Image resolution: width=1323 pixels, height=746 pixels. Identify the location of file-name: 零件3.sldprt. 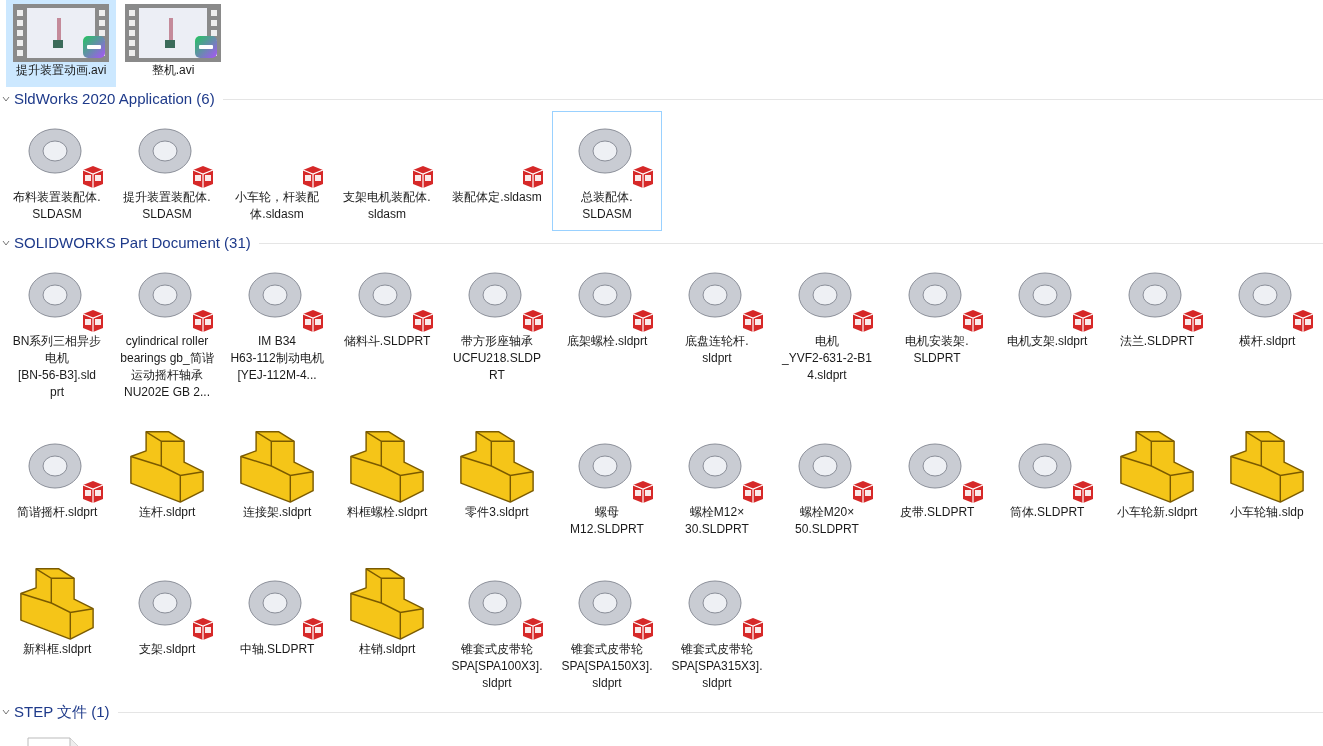
(497, 512).